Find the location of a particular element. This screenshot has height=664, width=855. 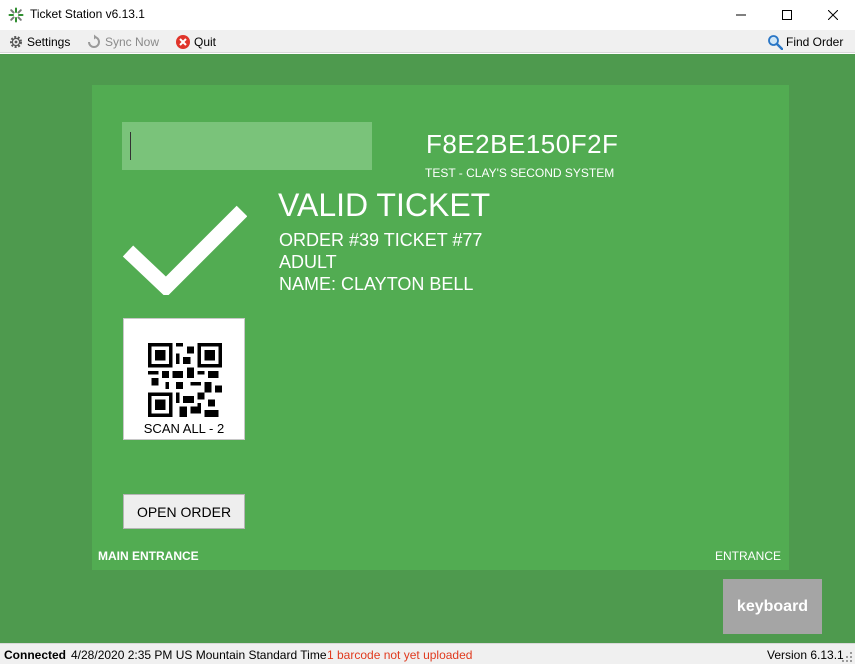

quit-icon is located at coordinates (183, 42).